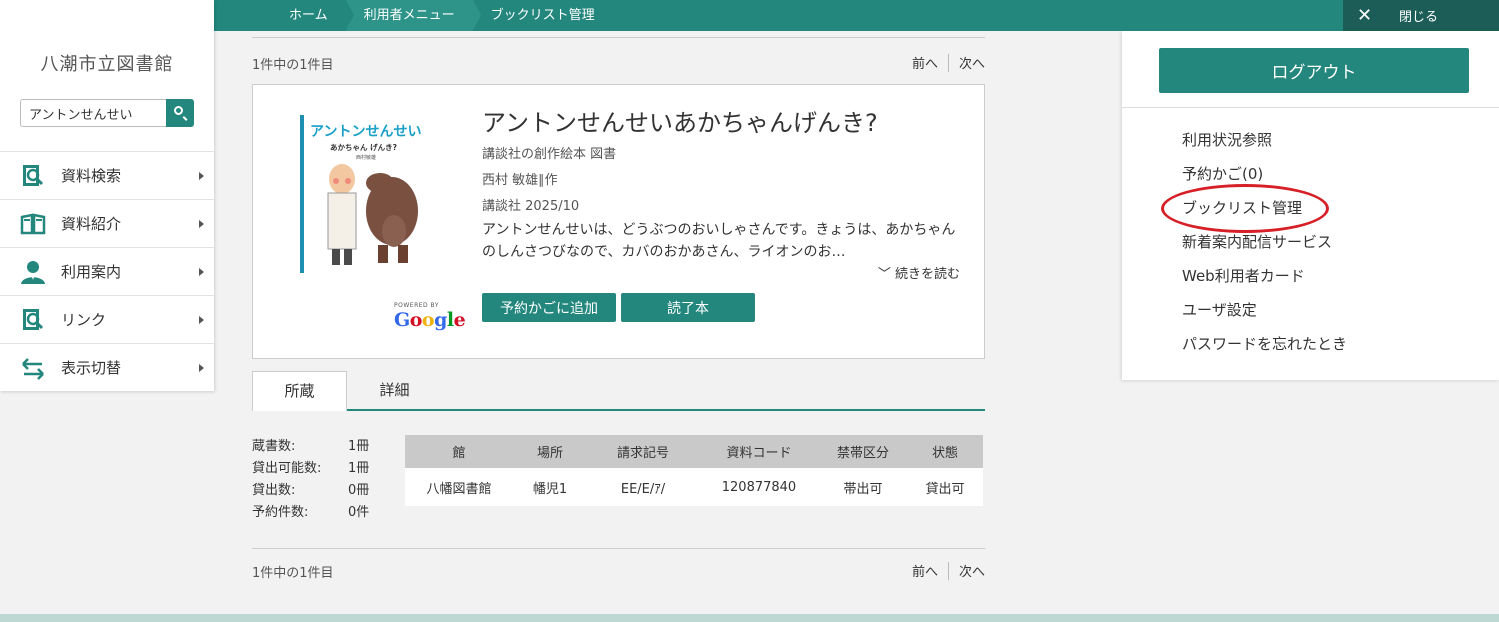 The width and height of the screenshot is (1499, 622). I want to click on read-more-link: ﹀ 続きを読む, so click(919, 272).